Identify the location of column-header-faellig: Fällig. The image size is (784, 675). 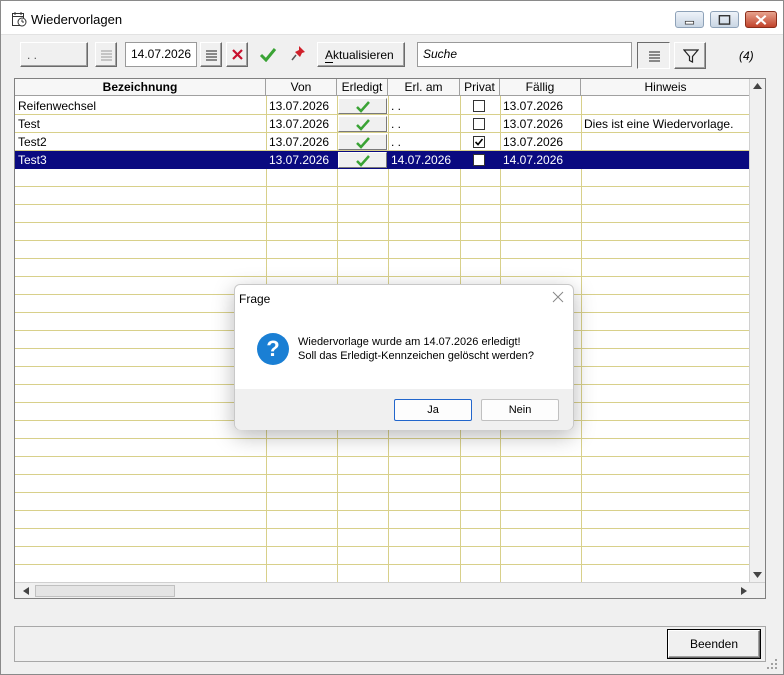
(540, 87).